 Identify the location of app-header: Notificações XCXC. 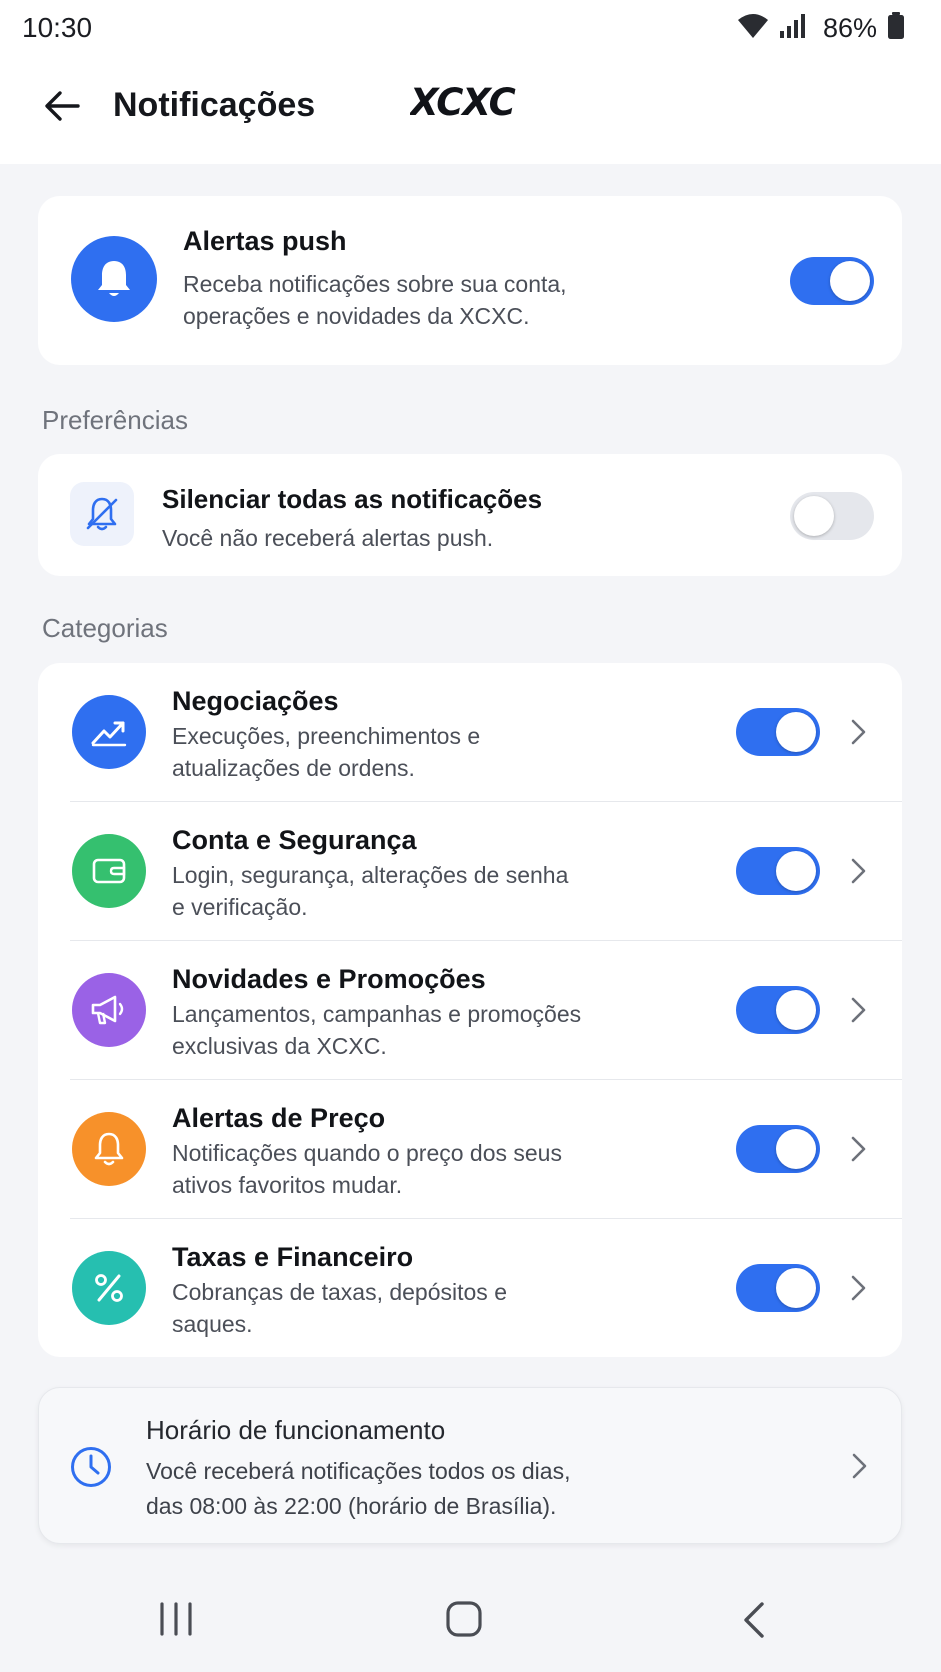
(470, 110).